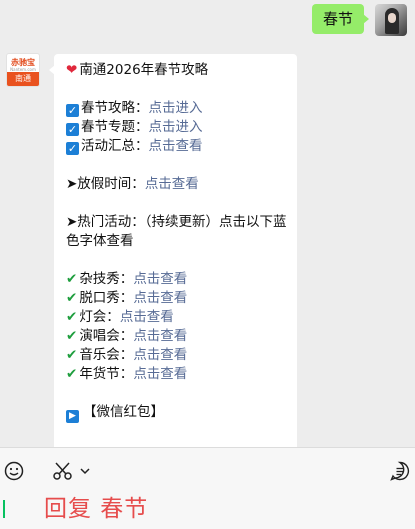 Image resolution: width=415 pixels, height=529 pixels. I want to click on event-item: ✔ 音乐会：点击查看, so click(176, 355).